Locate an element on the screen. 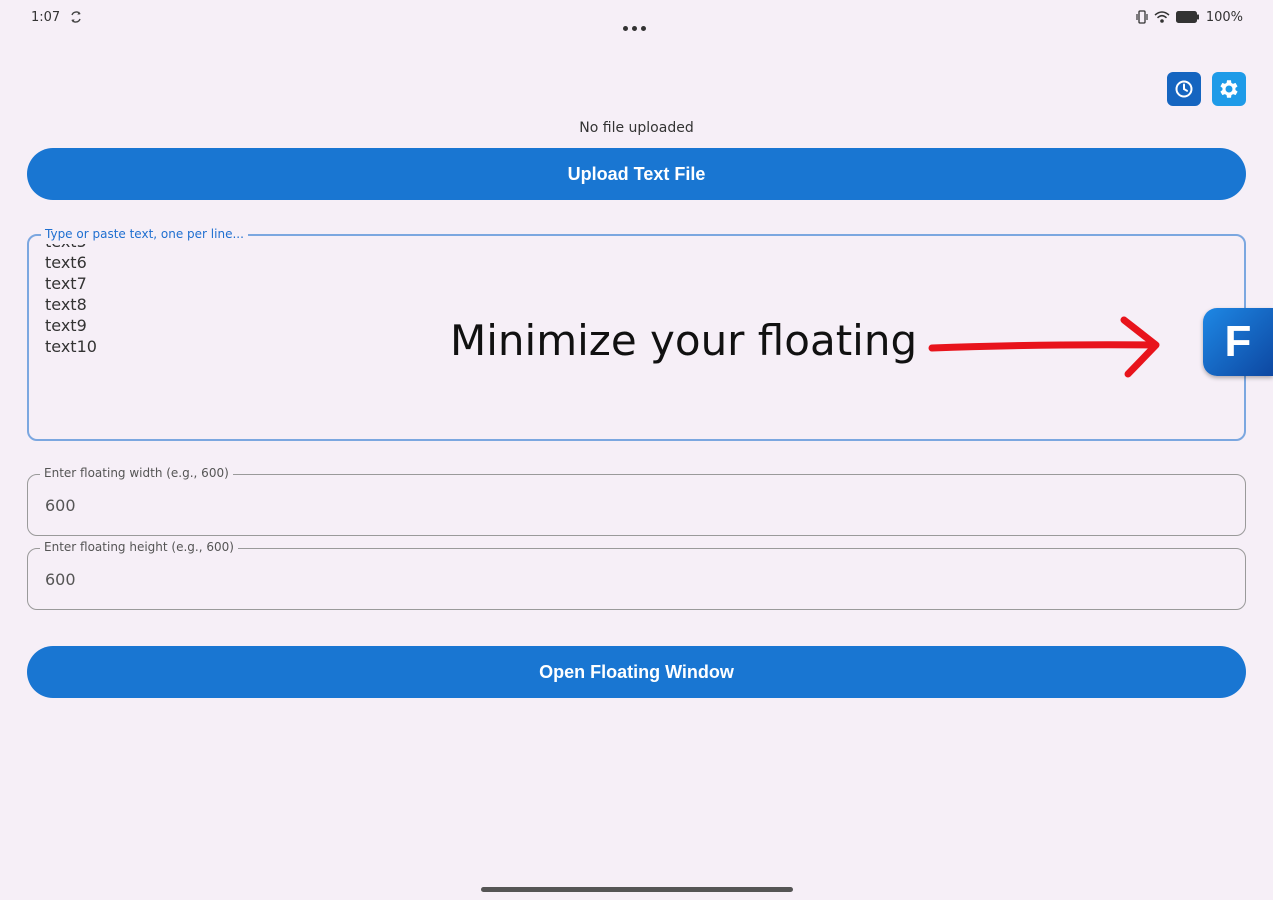  status-bar: 1:07 100% is located at coordinates (636, 18).